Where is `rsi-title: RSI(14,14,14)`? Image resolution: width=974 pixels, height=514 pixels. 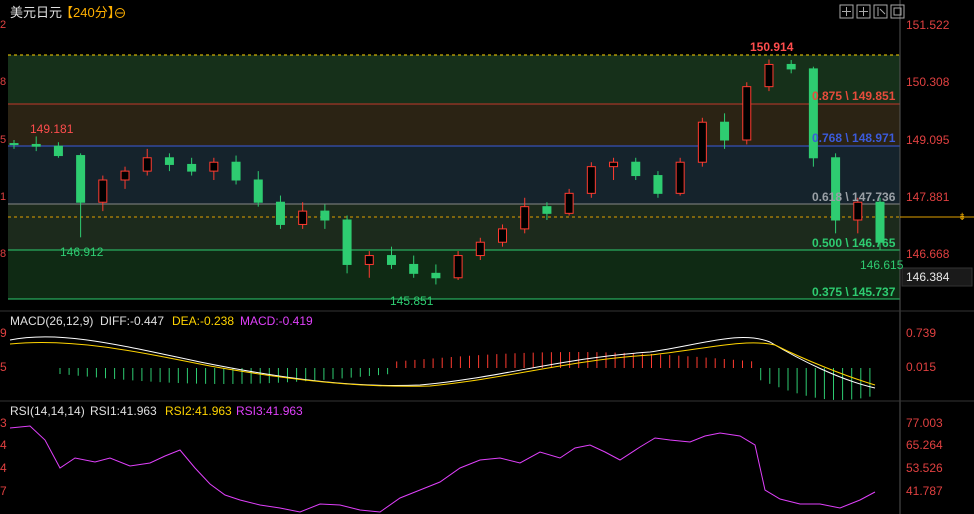
rsi-title: RSI(14,14,14) is located at coordinates (47, 411).